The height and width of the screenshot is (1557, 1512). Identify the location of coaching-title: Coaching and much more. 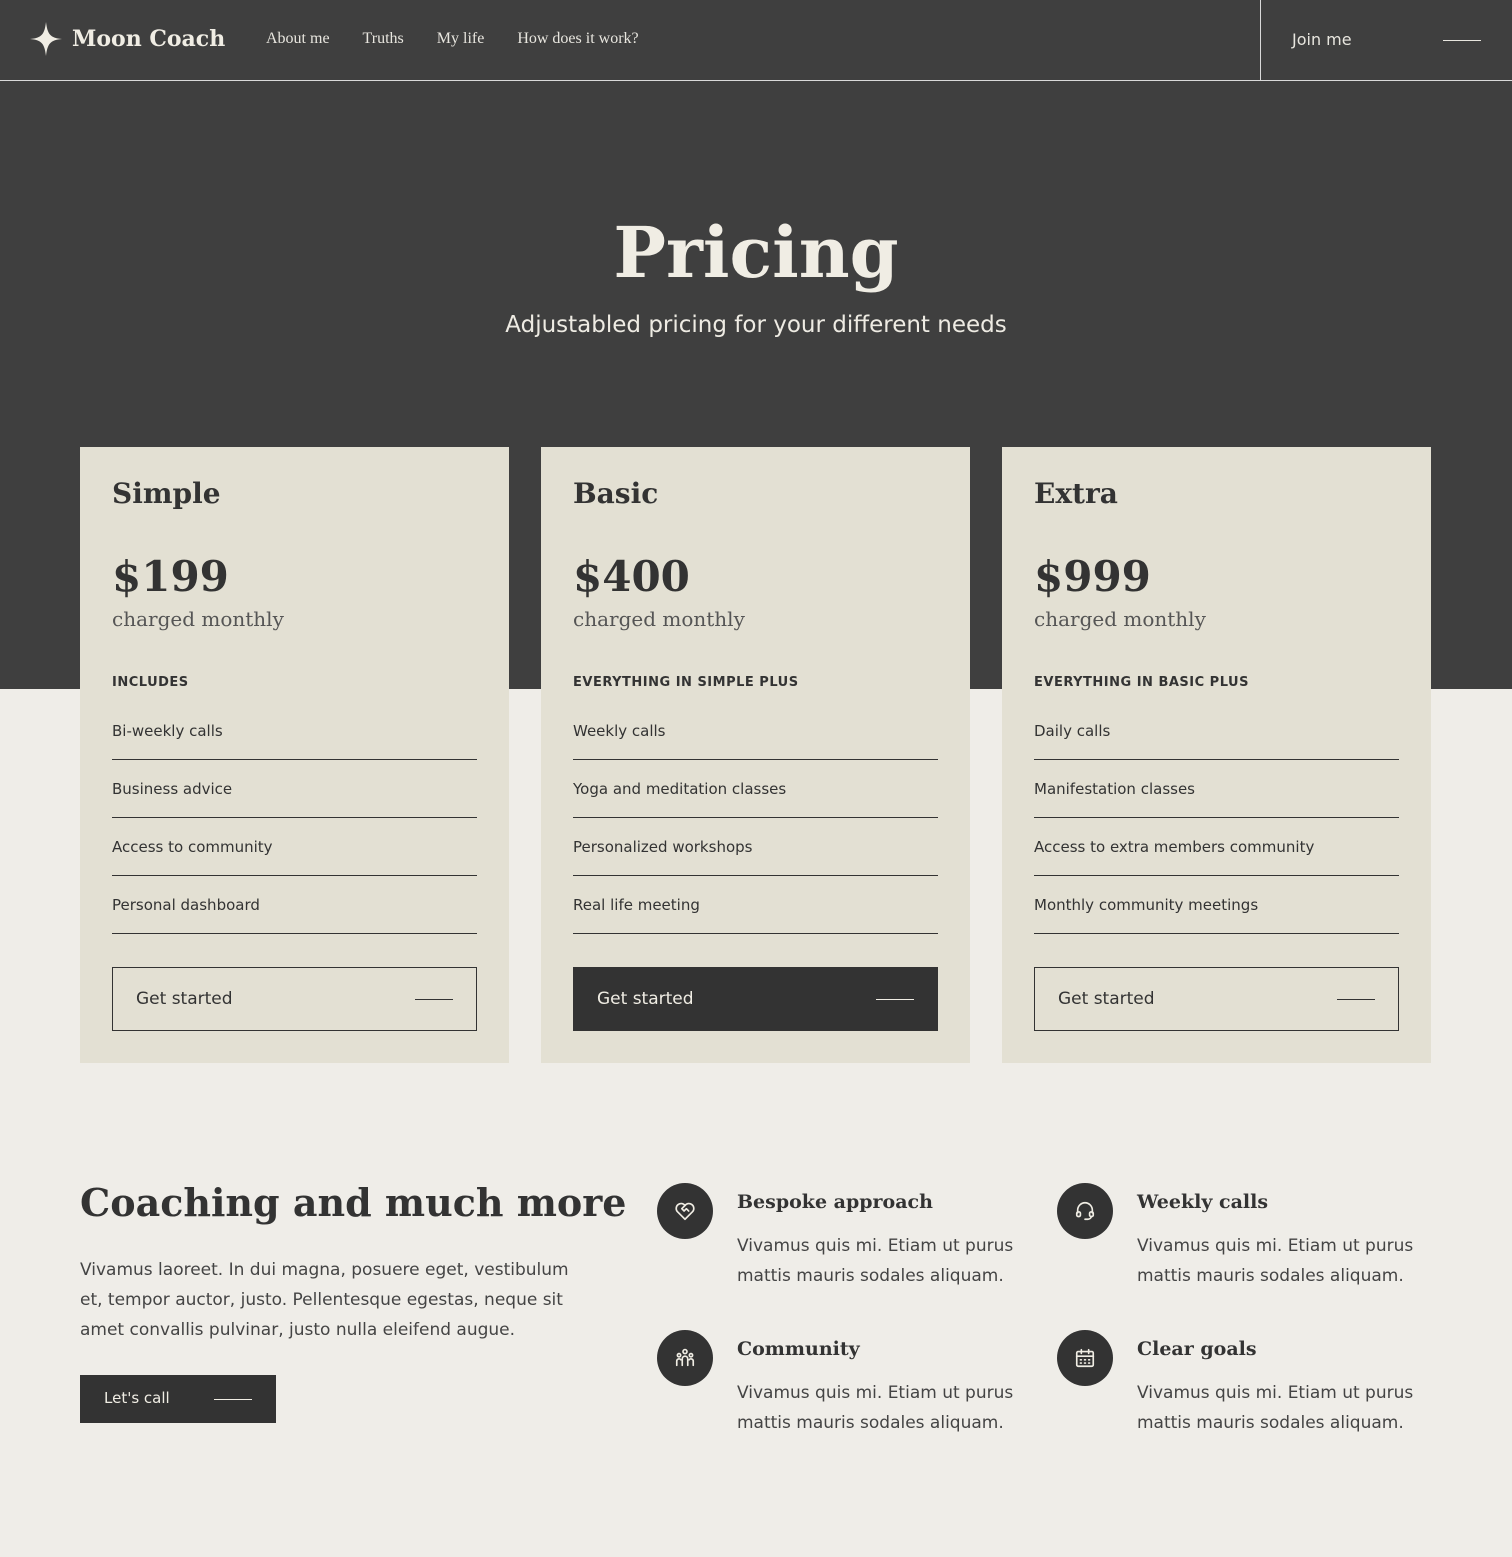
(353, 1202).